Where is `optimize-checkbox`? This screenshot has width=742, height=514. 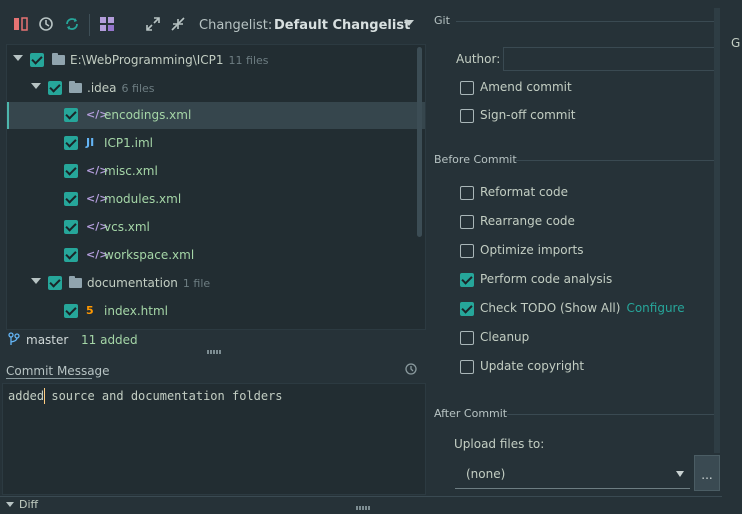 optimize-checkbox is located at coordinates (467, 251).